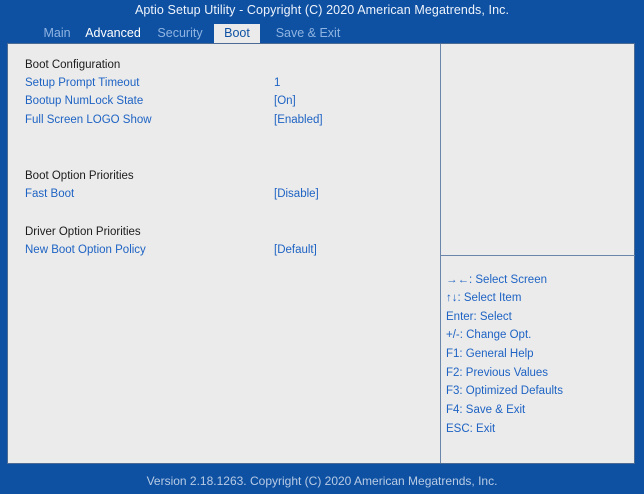 The width and height of the screenshot is (644, 494). Describe the element at coordinates (296, 194) in the screenshot. I see `setting-value: [Disable]` at that location.